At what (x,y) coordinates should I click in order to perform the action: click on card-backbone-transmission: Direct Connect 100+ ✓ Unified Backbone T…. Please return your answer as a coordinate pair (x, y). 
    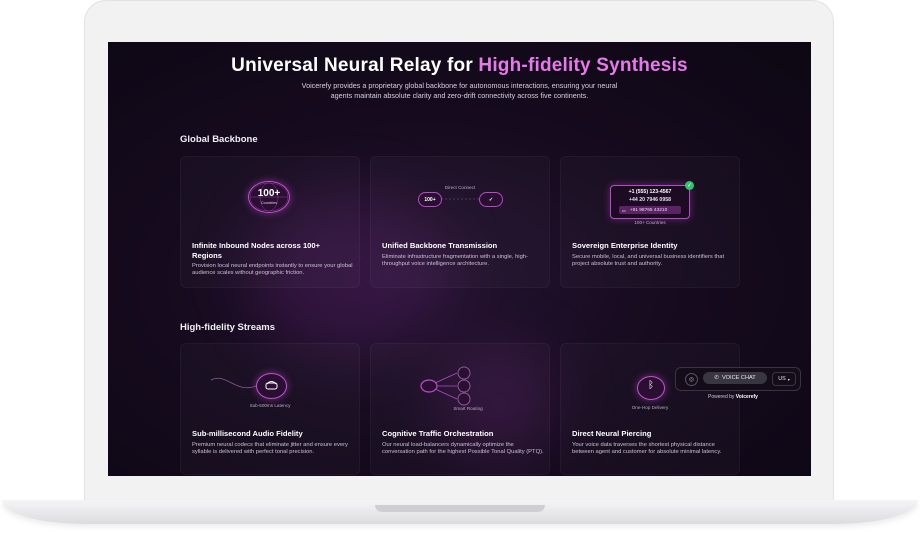
    Looking at the image, I should click on (460, 222).